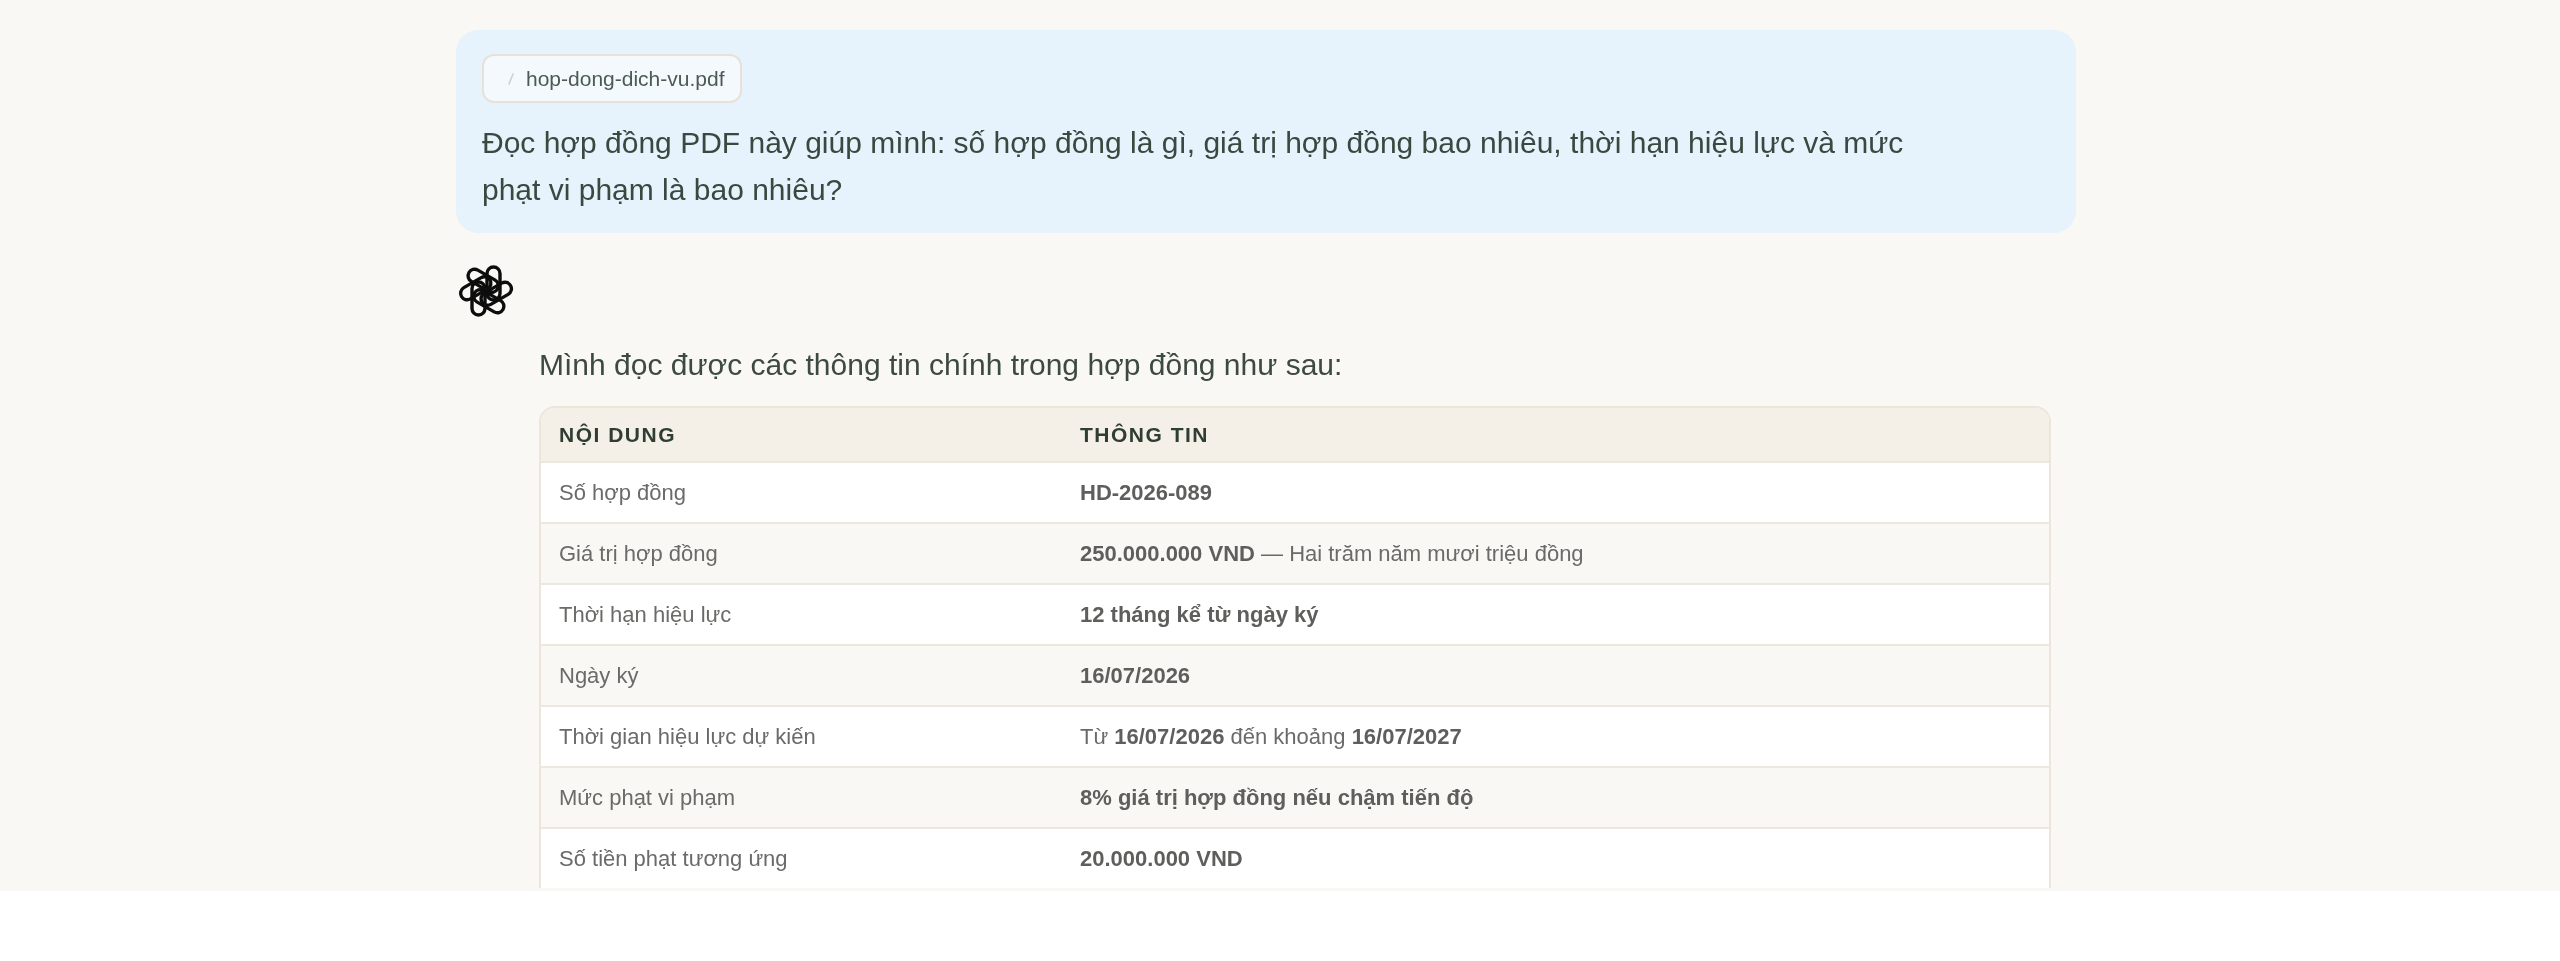 Image resolution: width=2560 pixels, height=961 pixels. What do you see at coordinates (1193, 166) in the screenshot?
I see `user-message-text: Đọc hợp đồng PDF này giúp mình: số hợp đồng là gì, giá trị hợp đồng bao nhiêu, thời hạn hiệu lực và mức phạt vi phạm là bao nhiêu?` at bounding box center [1193, 166].